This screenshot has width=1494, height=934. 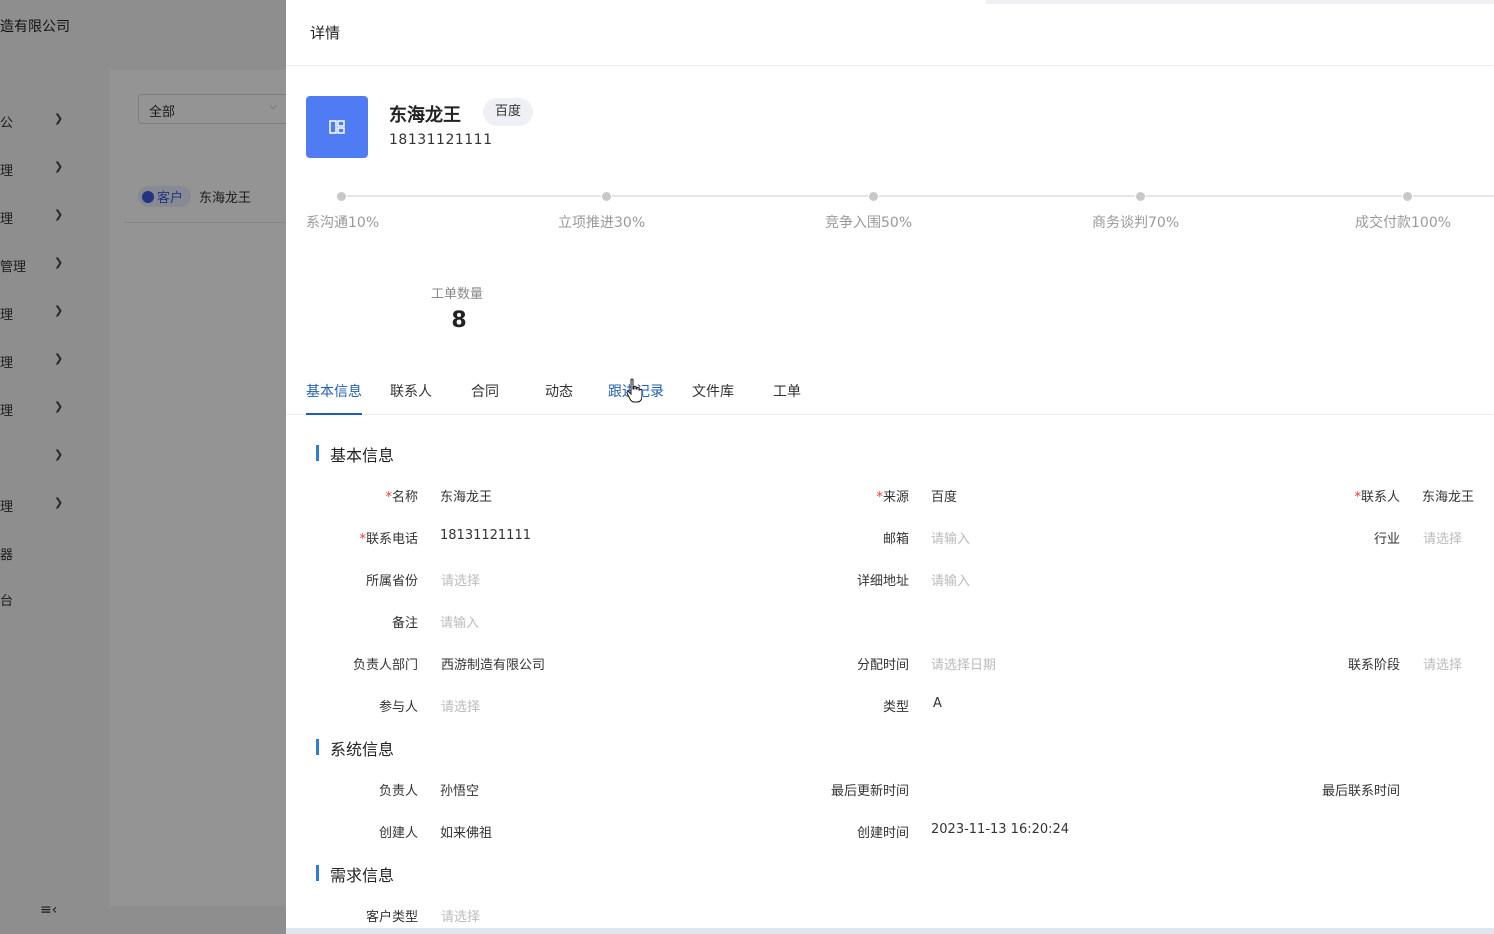 I want to click on field-value-created-at: 2023-11-13 16:20:24, so click(x=1000, y=829).